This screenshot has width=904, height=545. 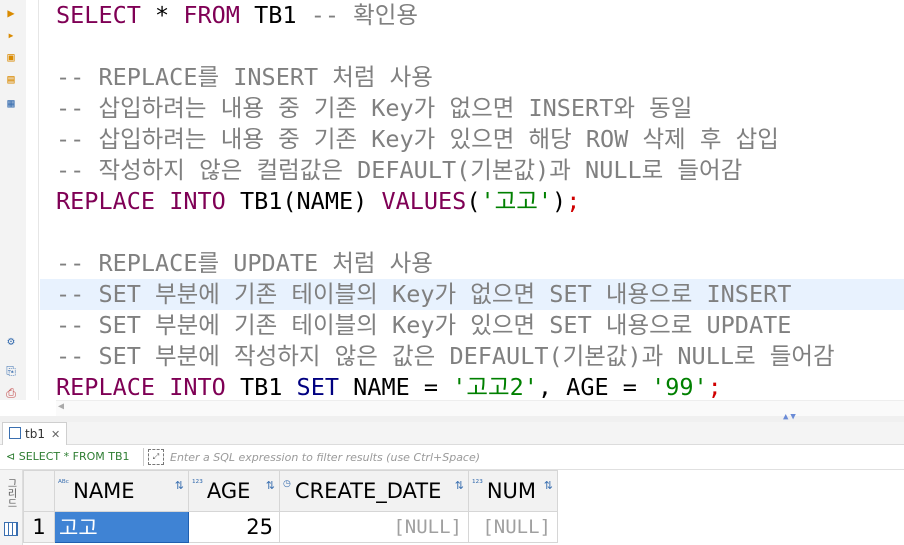 I want to click on column-header-age: ¹²³ AGE ⇅, so click(x=234, y=491).